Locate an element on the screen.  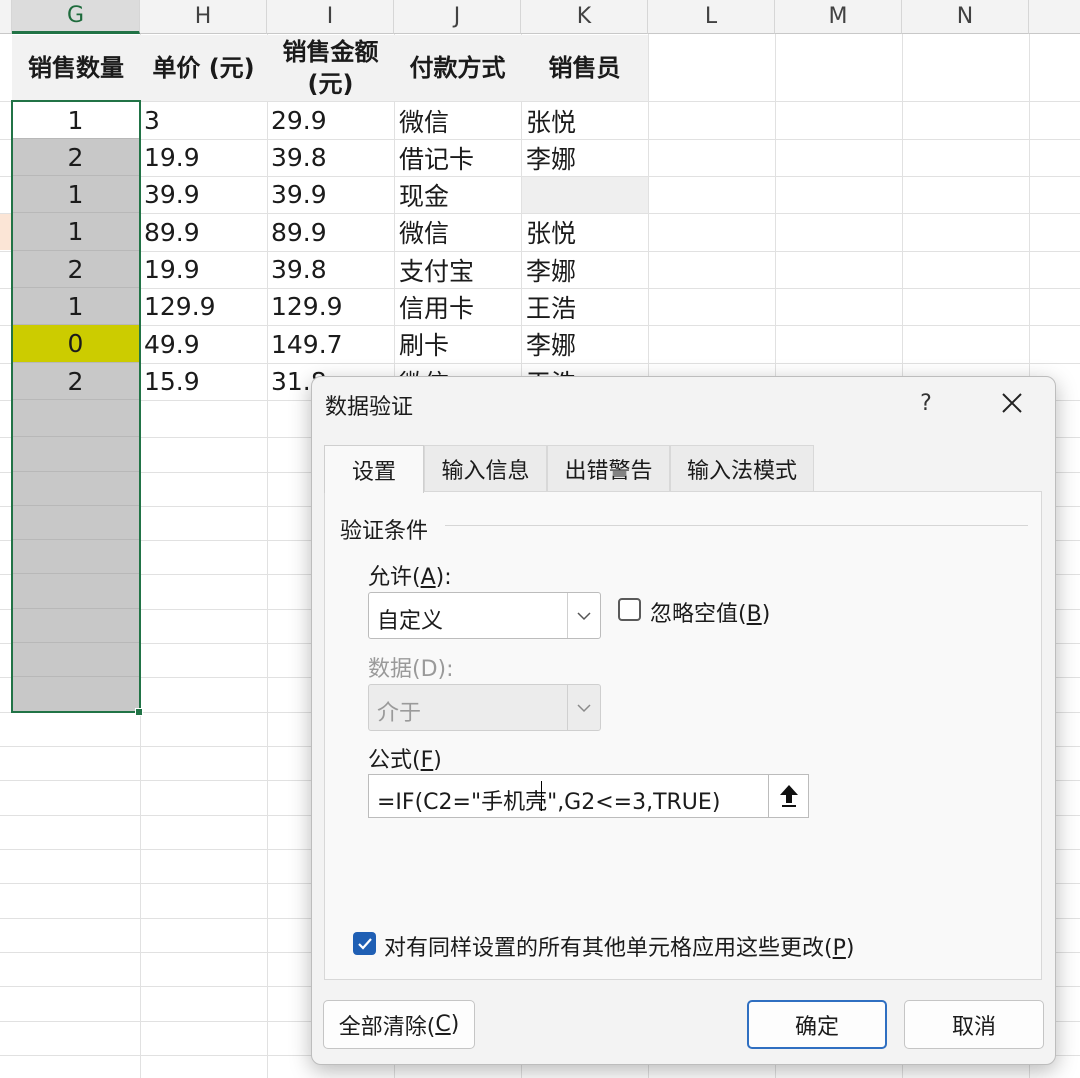
cell-h-price: 3 is located at coordinates (204, 120).